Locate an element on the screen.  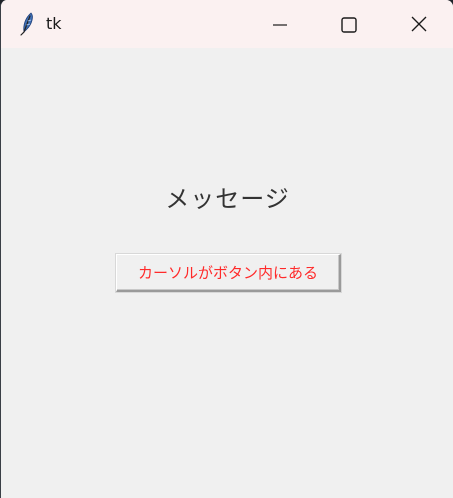
hover-button: カーソルがボタン内にある is located at coordinates (228, 273).